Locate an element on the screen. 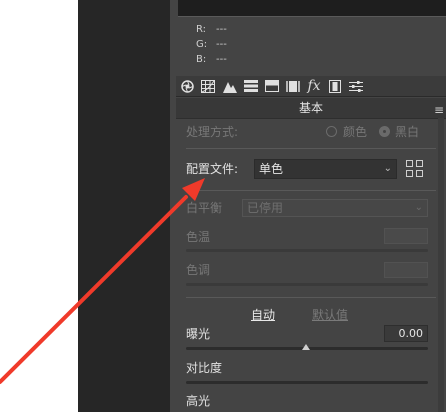  film-icon is located at coordinates (335, 86).